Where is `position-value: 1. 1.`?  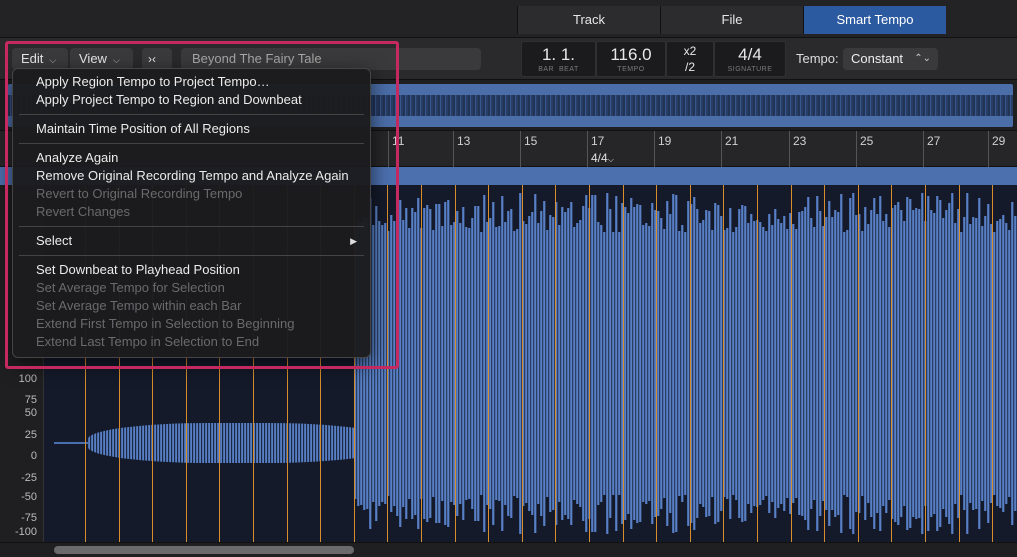
position-value: 1. 1. is located at coordinates (558, 54).